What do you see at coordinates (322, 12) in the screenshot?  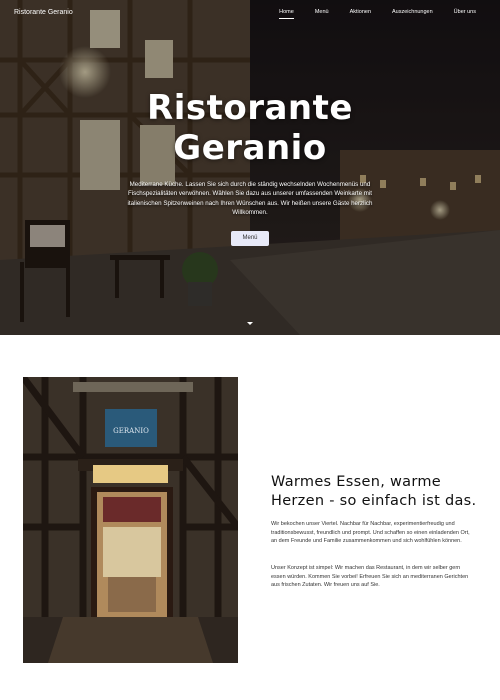 I see `nav-menu: Menü` at bounding box center [322, 12].